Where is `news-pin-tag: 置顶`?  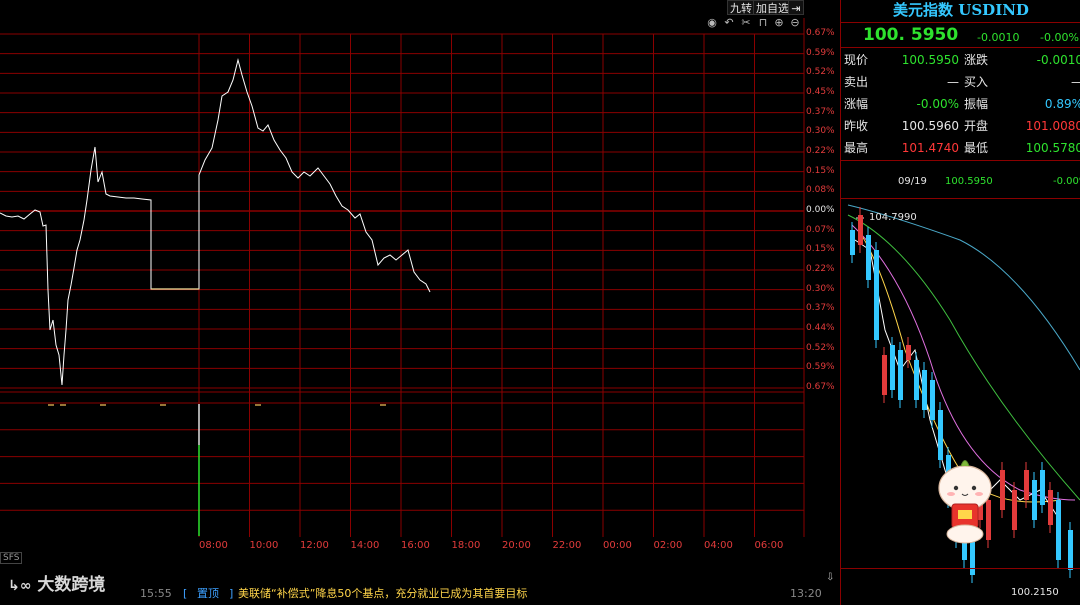 news-pin-tag: 置顶 is located at coordinates (208, 594).